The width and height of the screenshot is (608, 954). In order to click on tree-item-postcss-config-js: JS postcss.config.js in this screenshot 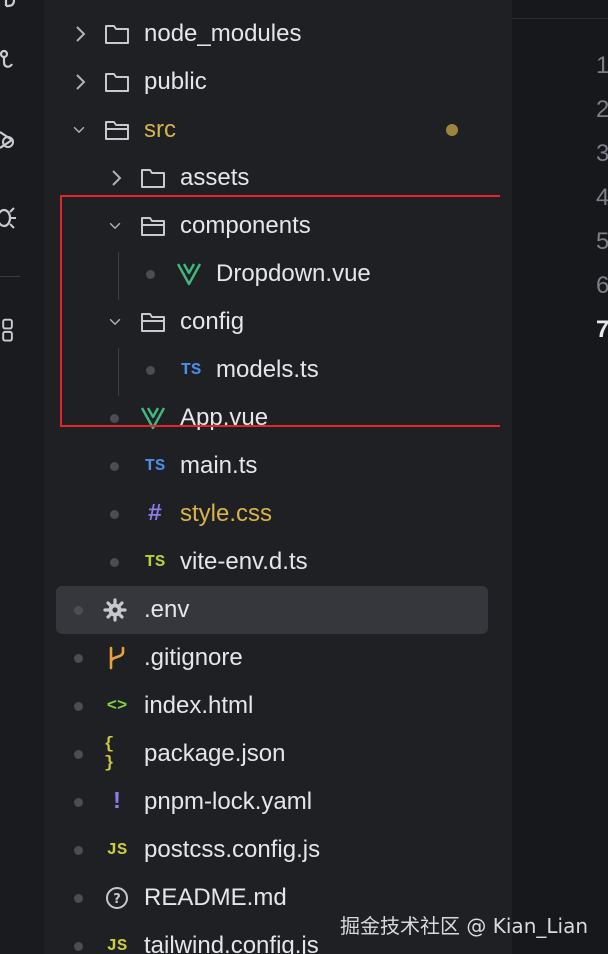, I will do `click(272, 850)`.